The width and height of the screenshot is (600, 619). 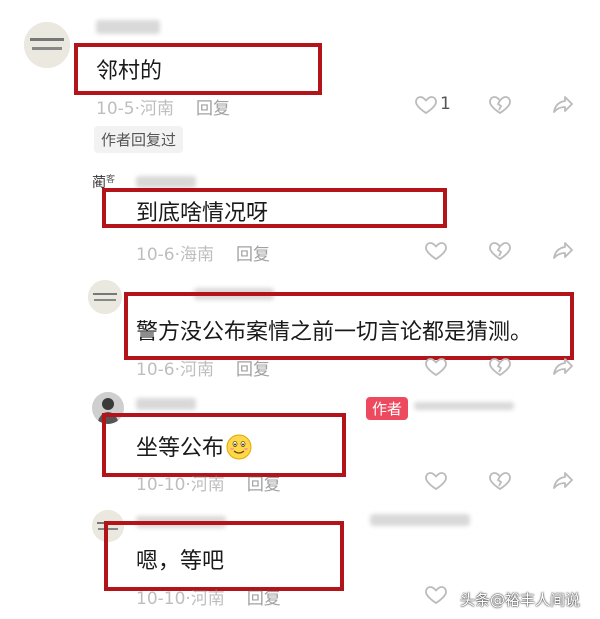 I want to click on comment-text: 警方没公布案情之前一切言论都是猜测。, so click(x=334, y=332).